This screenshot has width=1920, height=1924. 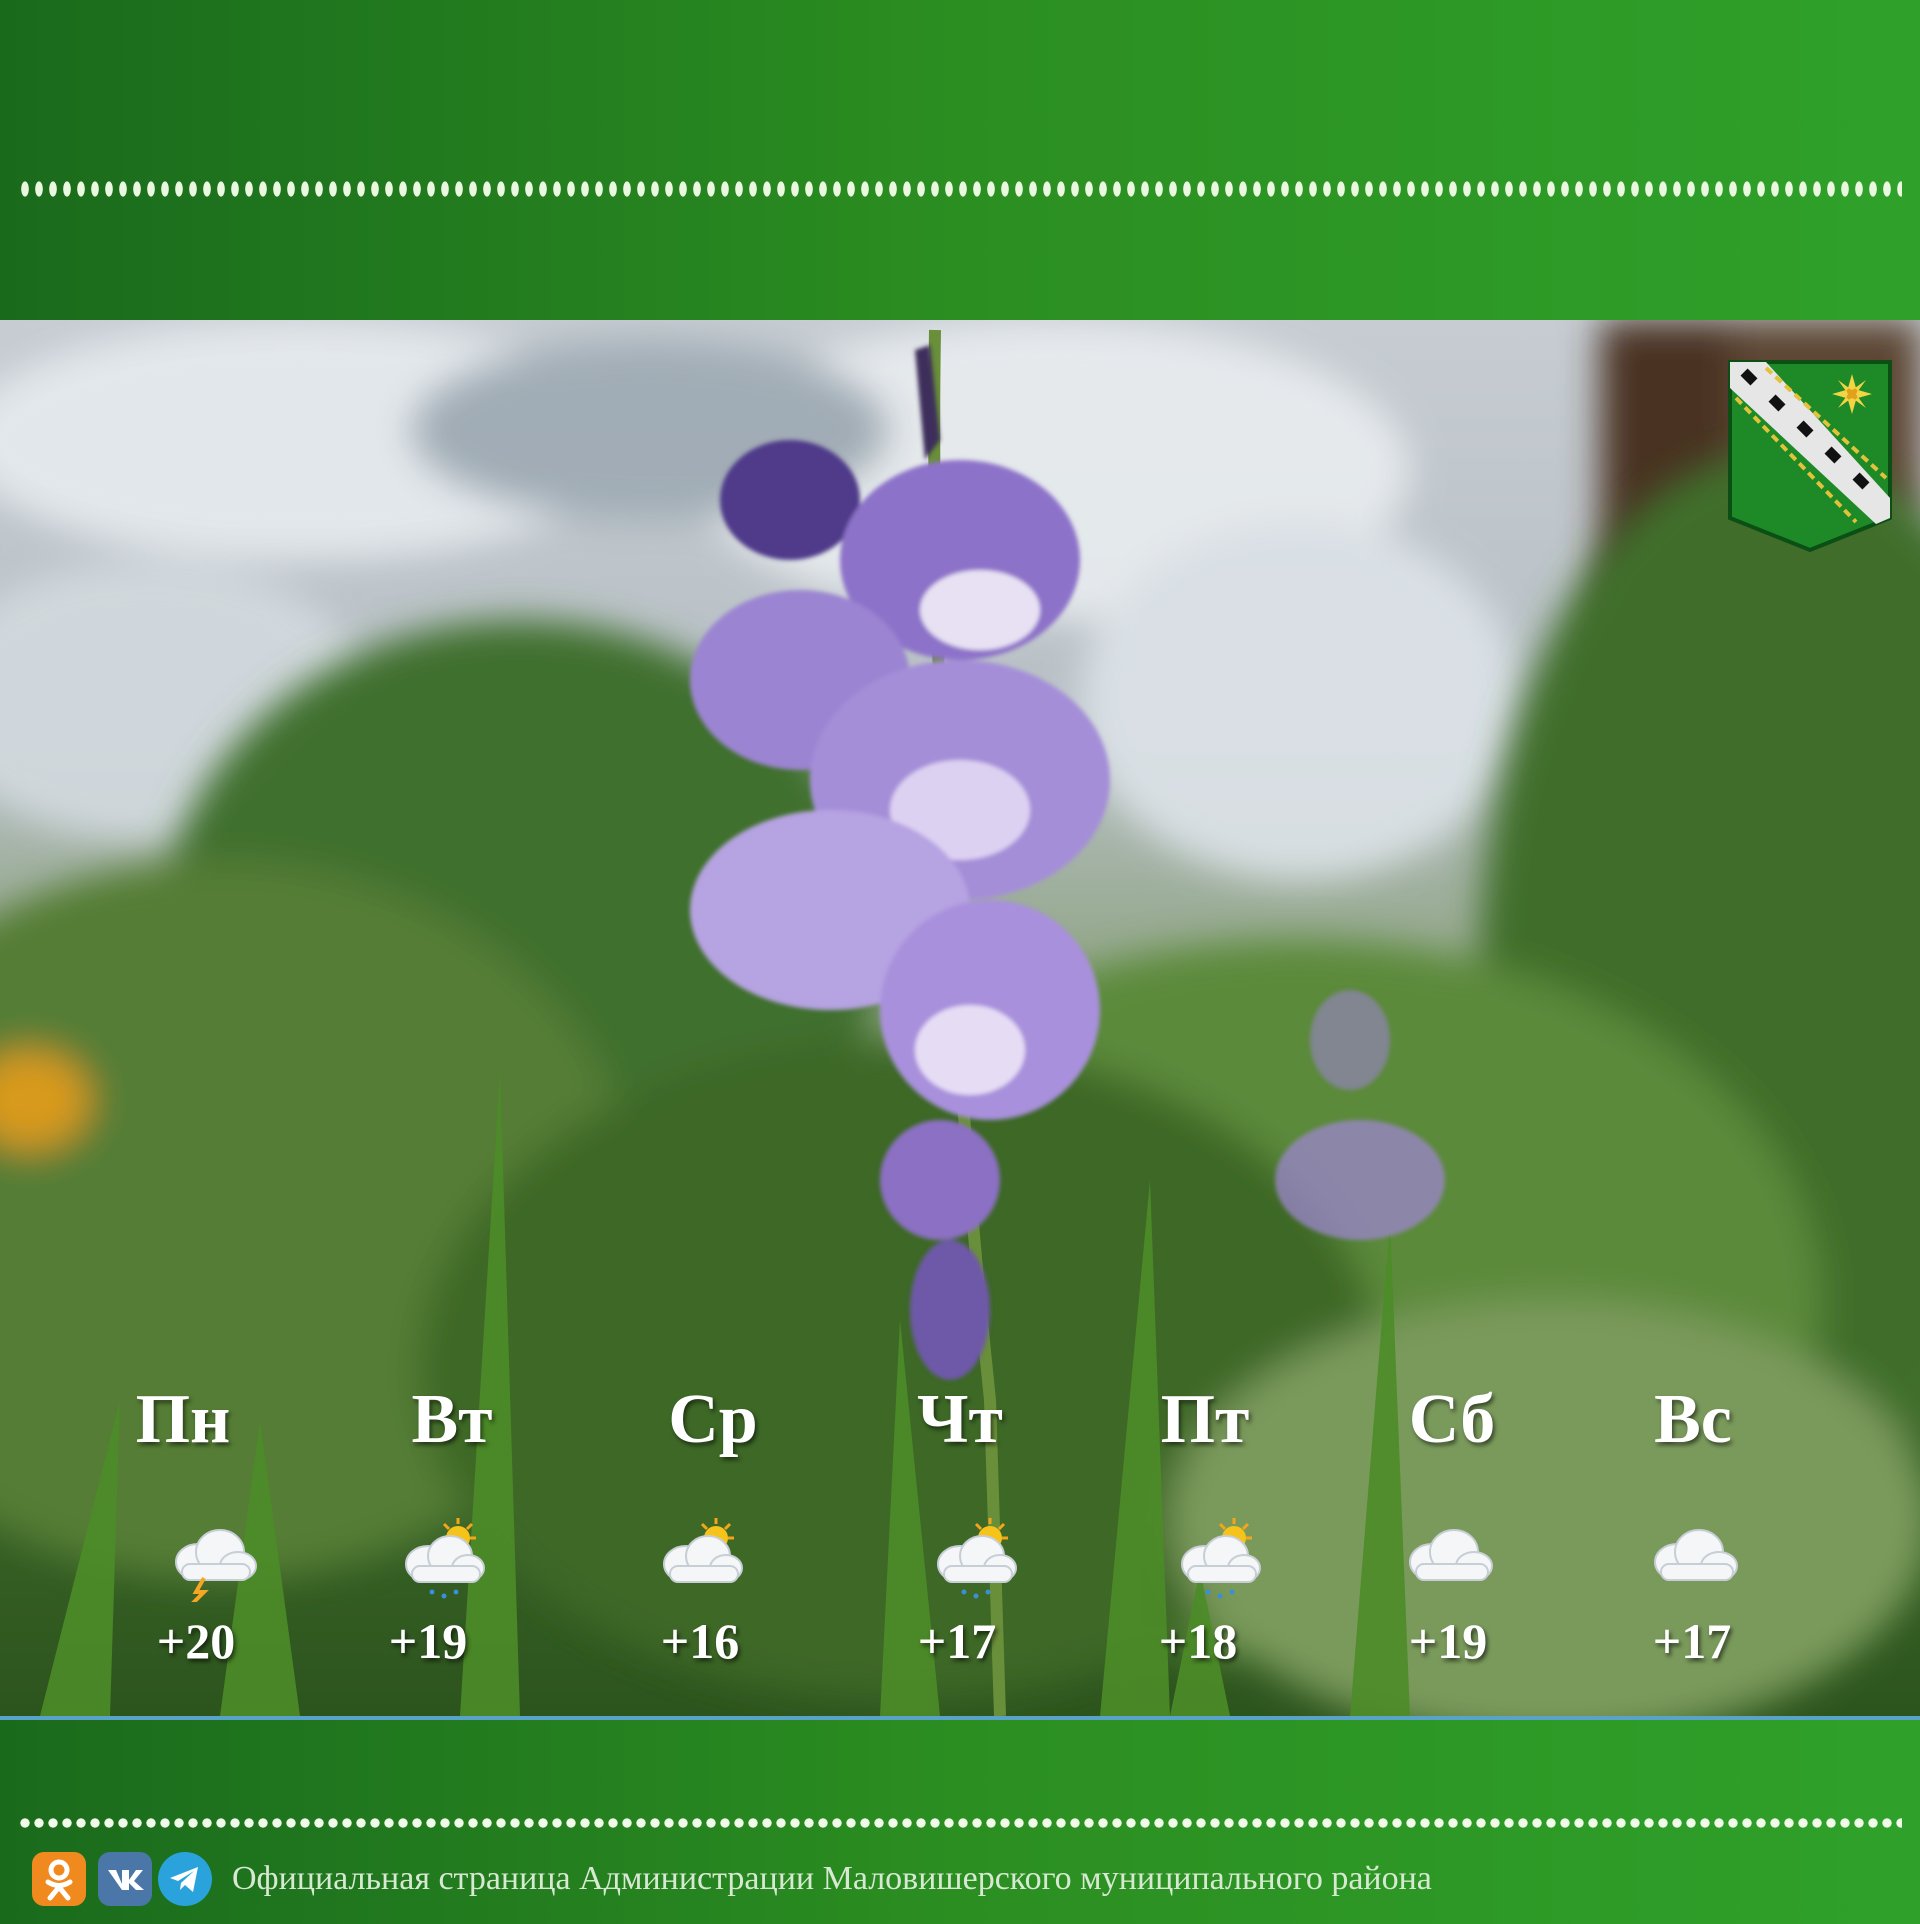 What do you see at coordinates (196, 1641) in the screenshot?
I see `temp-mon: +20` at bounding box center [196, 1641].